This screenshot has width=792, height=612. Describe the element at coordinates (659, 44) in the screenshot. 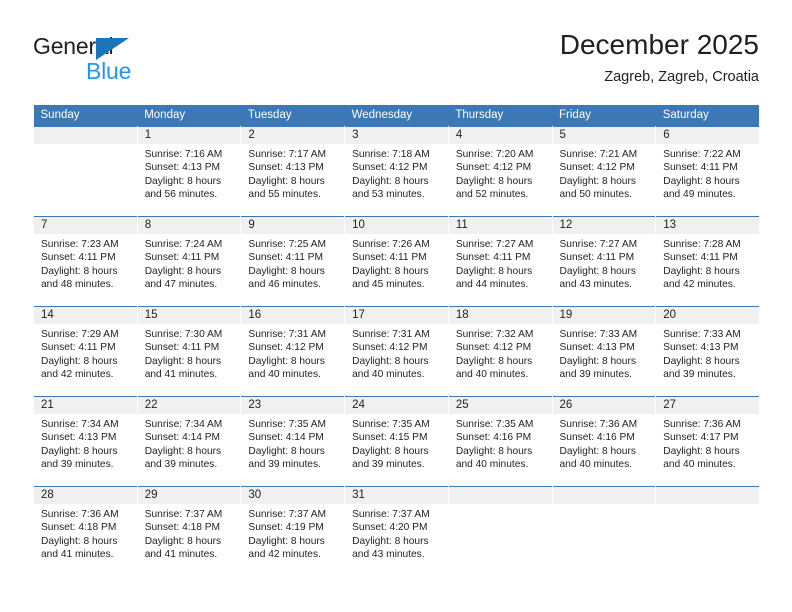

I see `page-title: December 2025` at that location.